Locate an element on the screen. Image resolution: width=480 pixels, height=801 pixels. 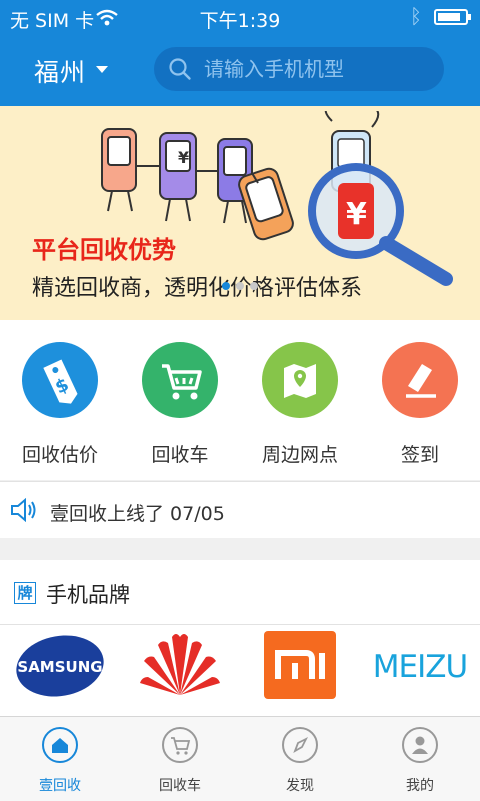
brand-xiaomi: 小米 is located at coordinates (300, 672).